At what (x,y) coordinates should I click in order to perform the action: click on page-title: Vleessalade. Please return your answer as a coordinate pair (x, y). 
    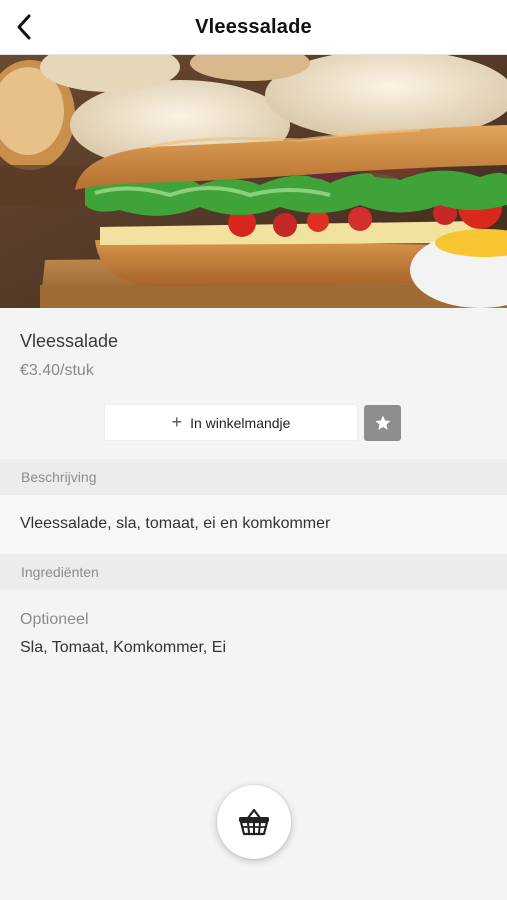
    Looking at the image, I should click on (253, 26).